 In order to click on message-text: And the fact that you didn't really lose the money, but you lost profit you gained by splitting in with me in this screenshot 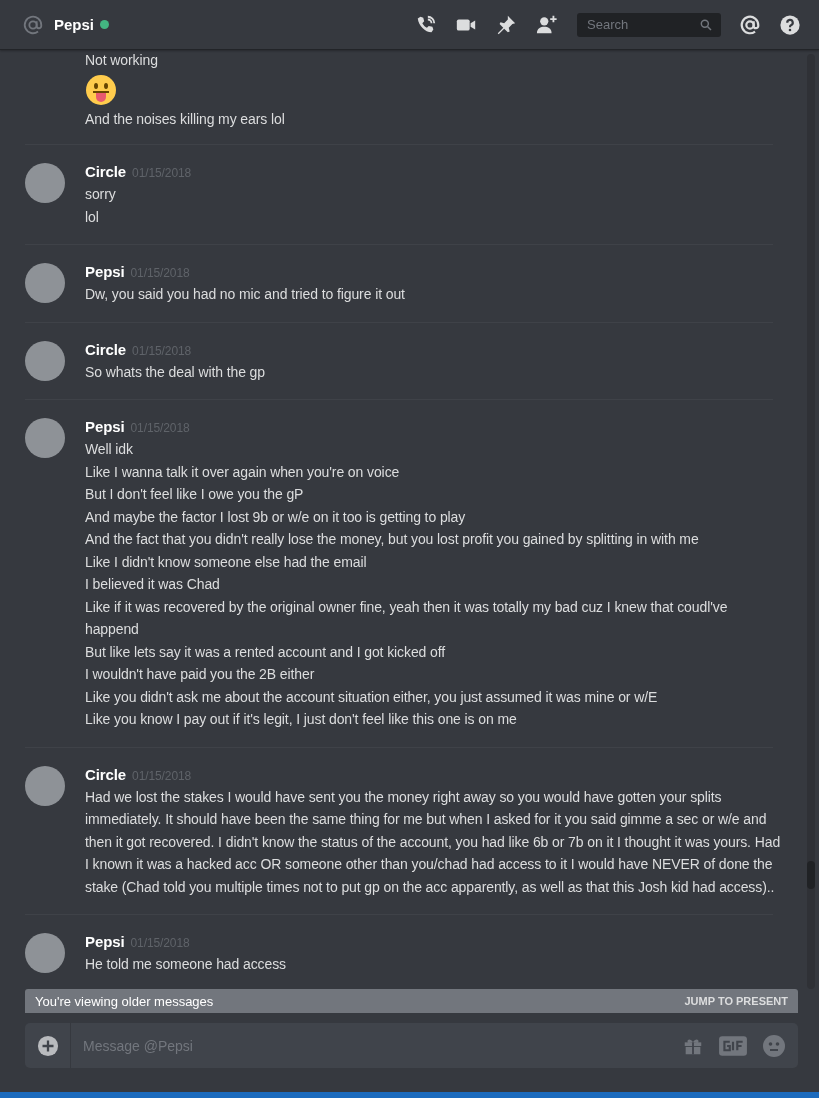, I will do `click(392, 539)`.